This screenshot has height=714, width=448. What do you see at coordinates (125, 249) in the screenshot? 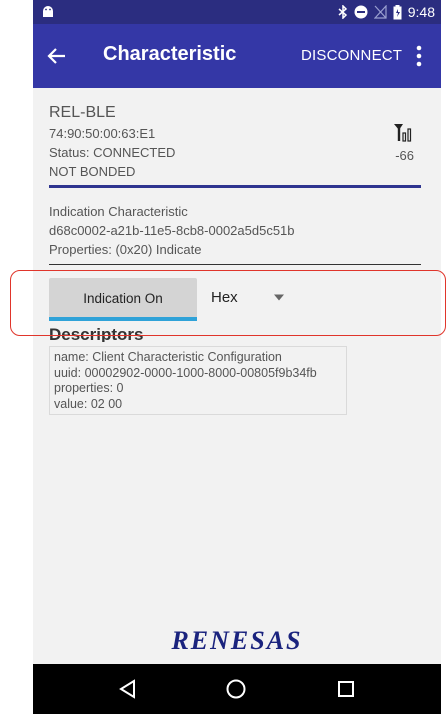
I see `characteristic-properties: Properties: (0x20) Indicate` at bounding box center [125, 249].